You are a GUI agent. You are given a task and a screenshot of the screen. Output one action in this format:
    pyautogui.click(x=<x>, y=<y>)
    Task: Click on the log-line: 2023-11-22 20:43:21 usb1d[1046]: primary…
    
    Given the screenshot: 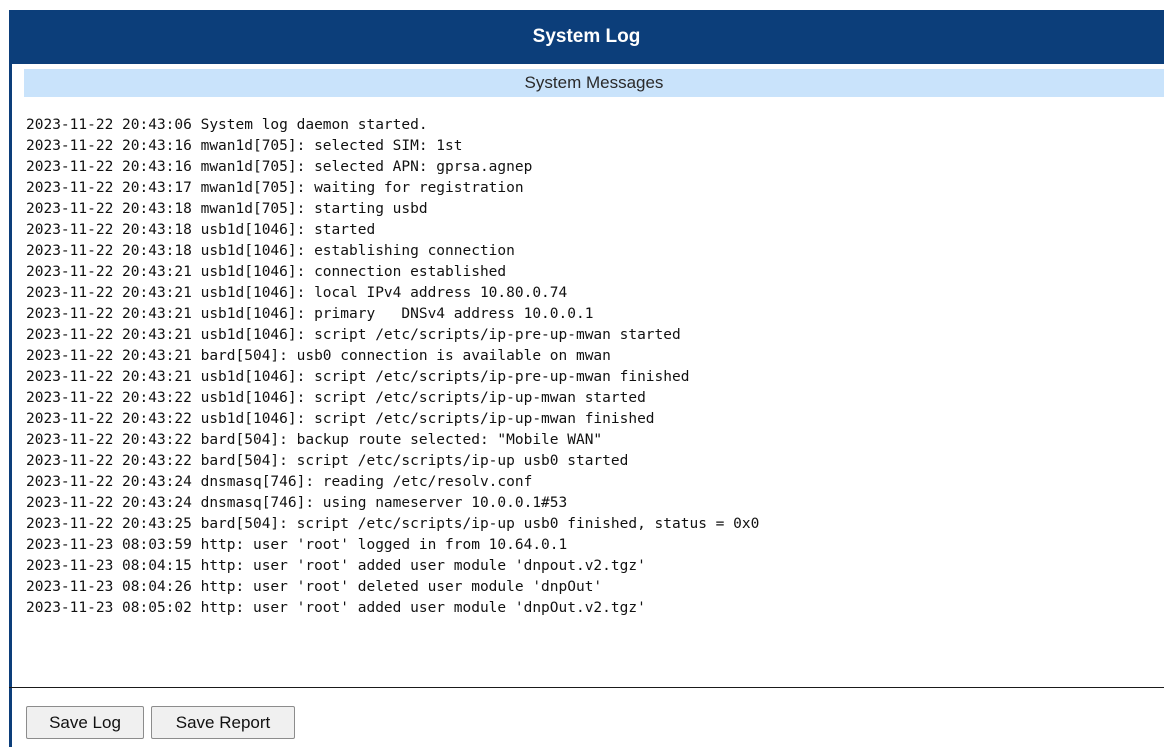 What is the action you would take?
    pyautogui.click(x=310, y=314)
    